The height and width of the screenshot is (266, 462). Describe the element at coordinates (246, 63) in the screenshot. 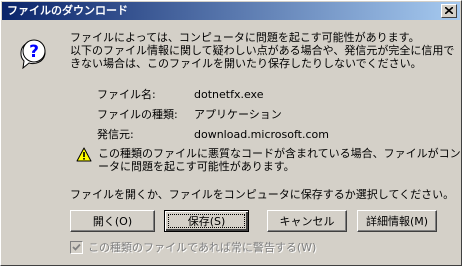

I see `intro-line: きない場合は、このファイルを開いたり保存したりしないでください。` at that location.